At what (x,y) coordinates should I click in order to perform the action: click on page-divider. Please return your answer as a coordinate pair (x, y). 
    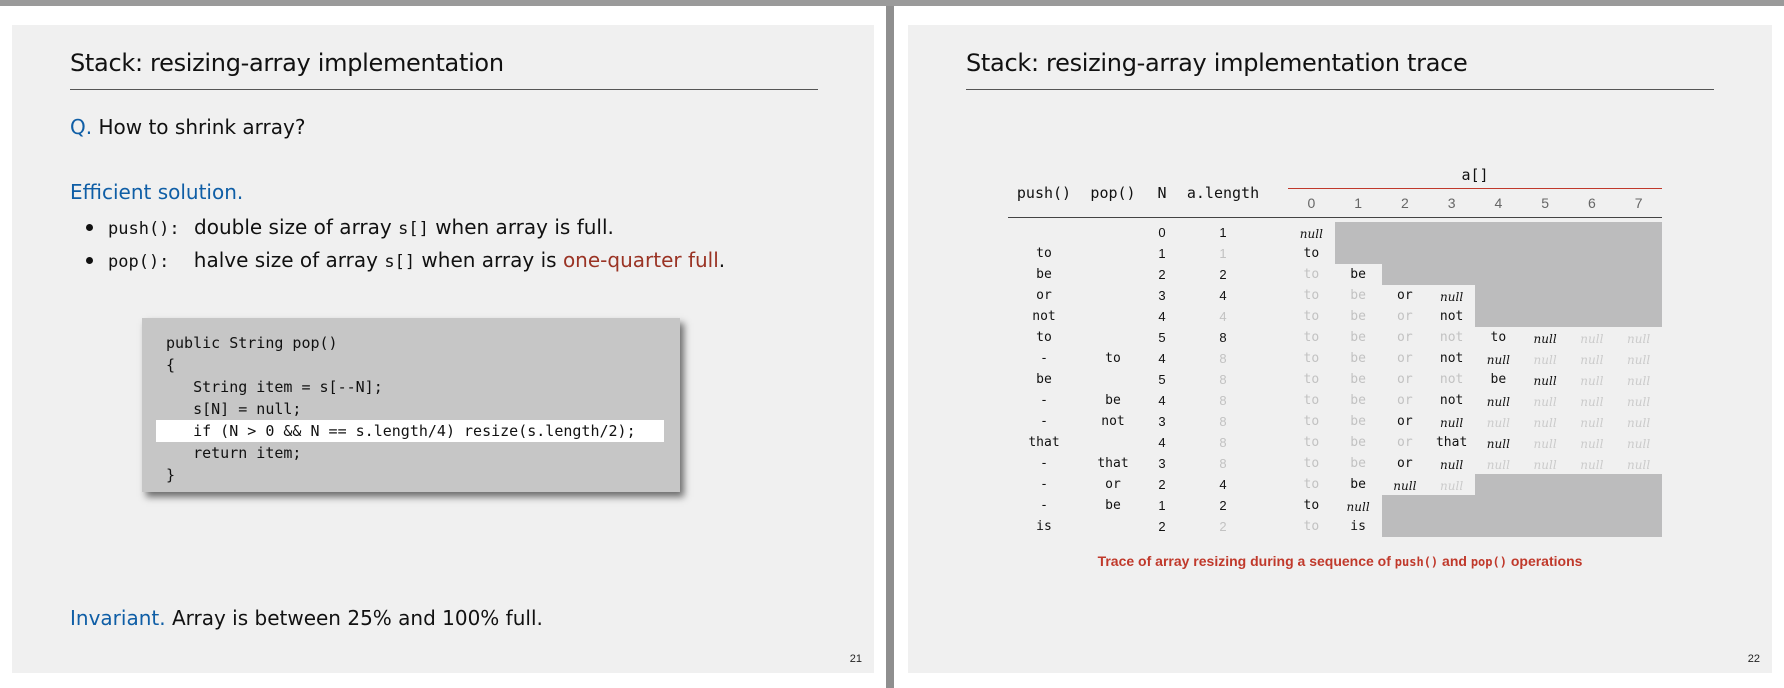
    Looking at the image, I should click on (890, 347).